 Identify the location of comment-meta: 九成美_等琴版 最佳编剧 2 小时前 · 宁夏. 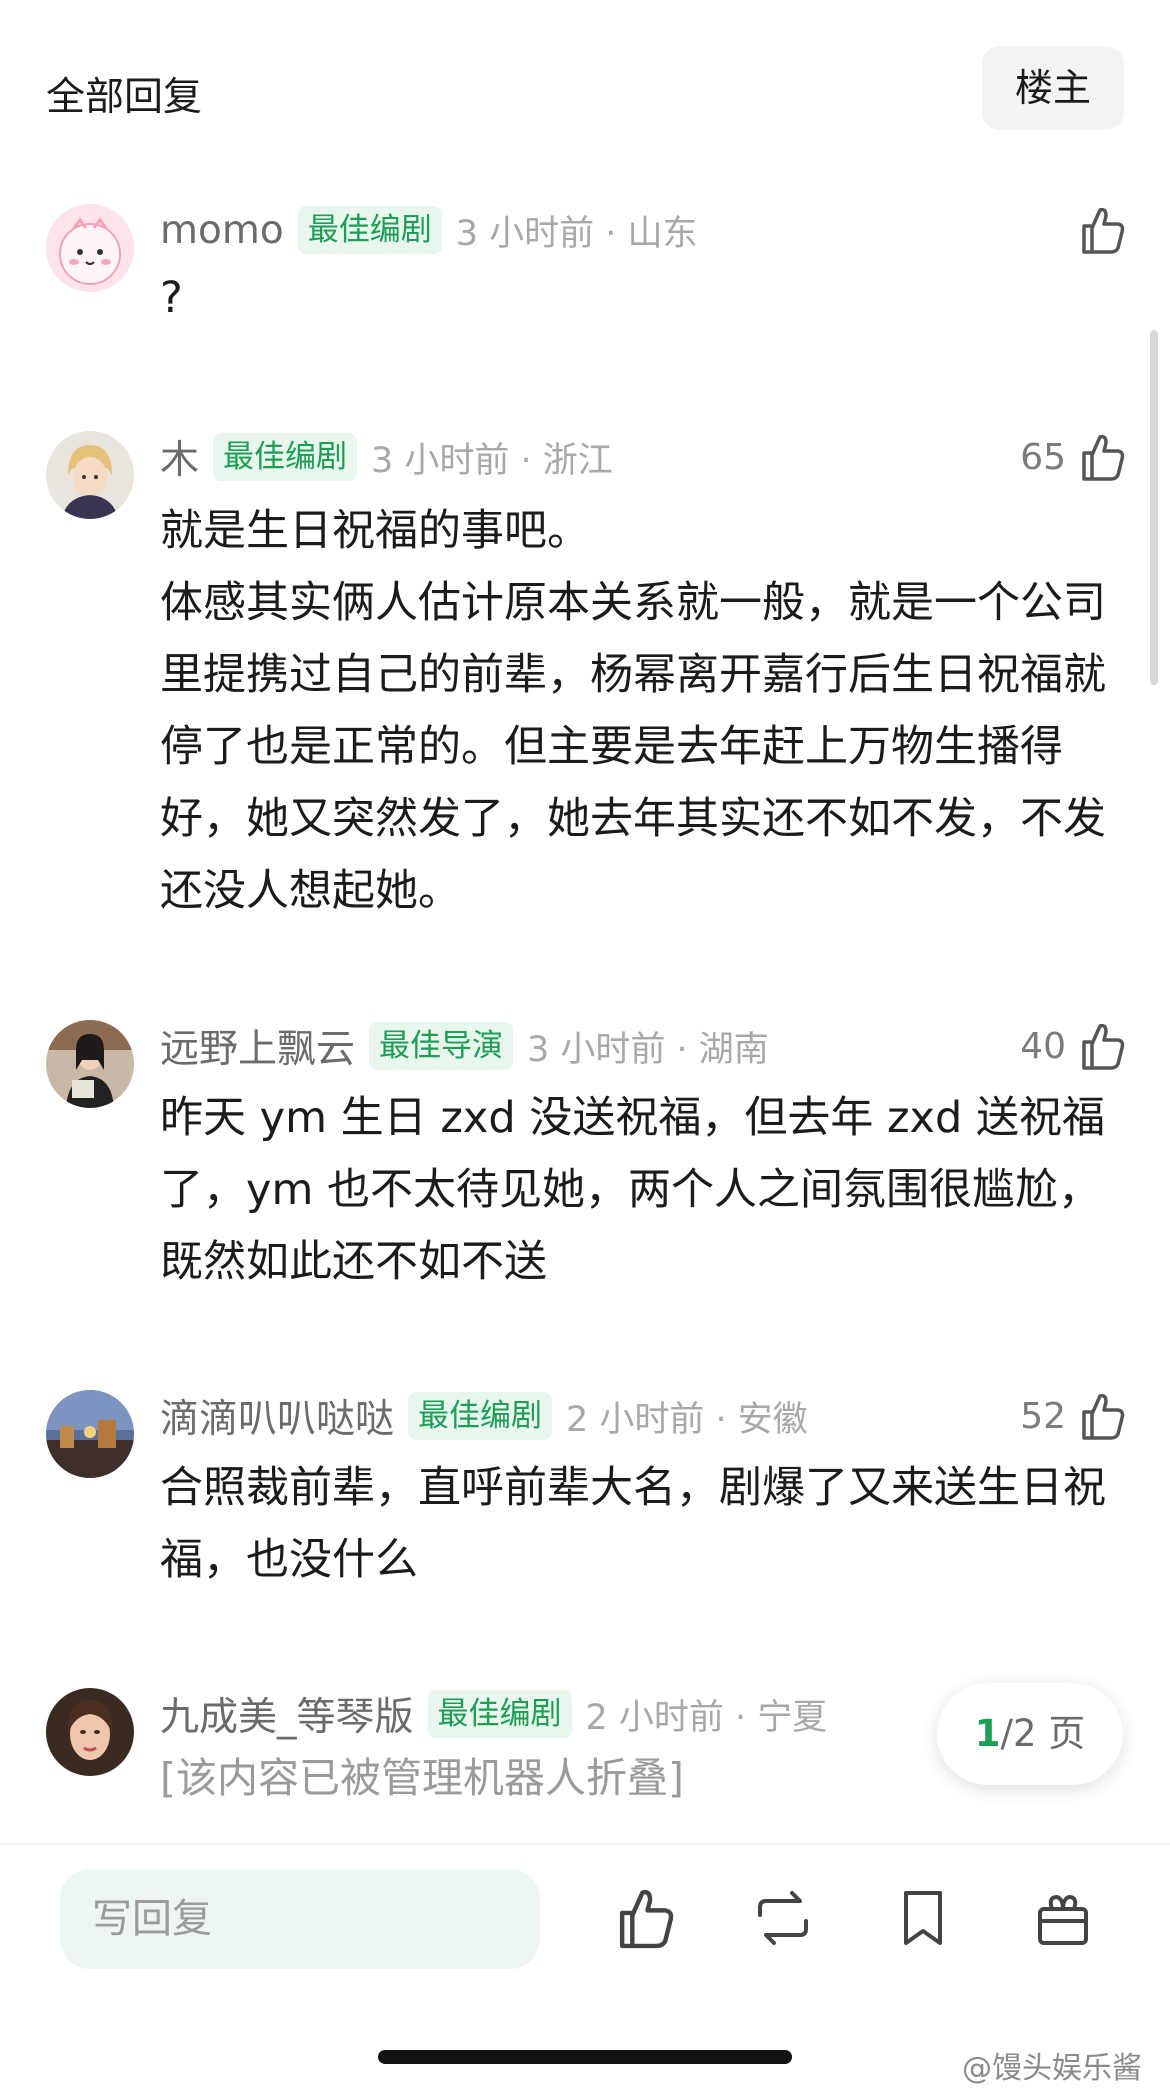
(493, 1714).